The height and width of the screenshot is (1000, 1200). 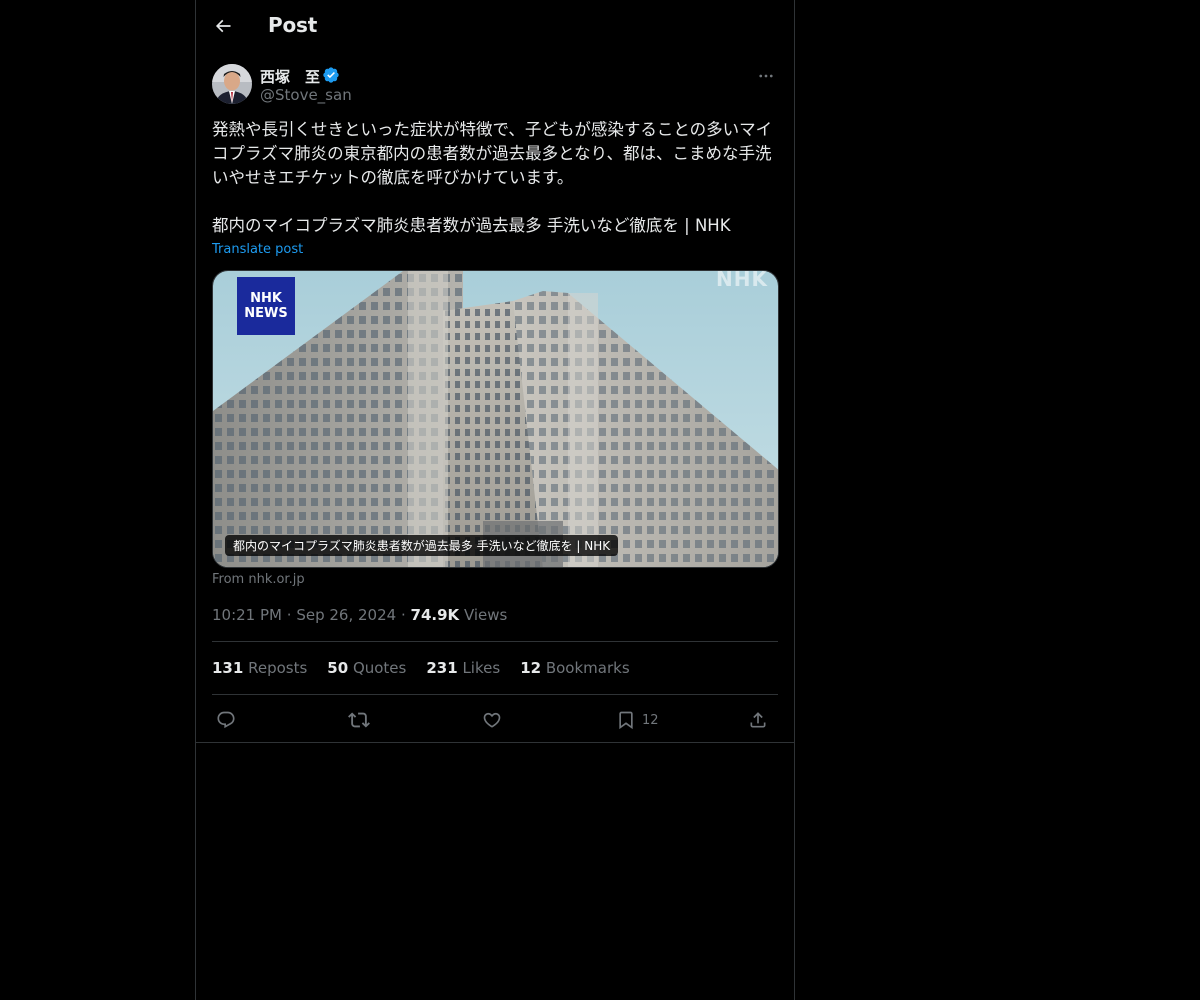 What do you see at coordinates (331, 75) in the screenshot?
I see `verified-badge-icon` at bounding box center [331, 75].